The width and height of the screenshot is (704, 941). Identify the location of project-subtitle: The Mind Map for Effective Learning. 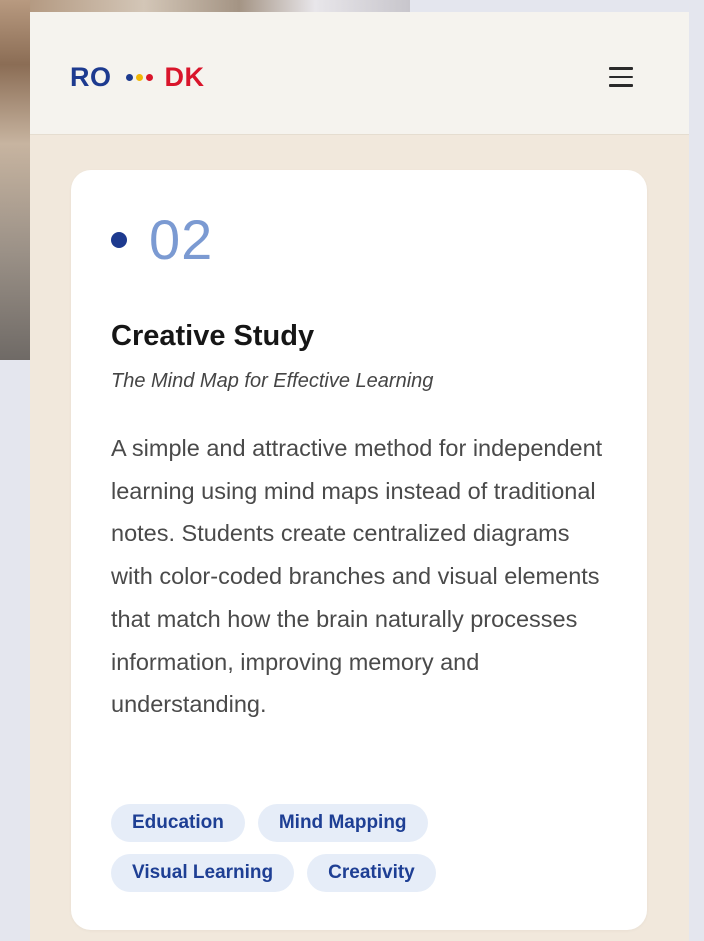
(272, 381).